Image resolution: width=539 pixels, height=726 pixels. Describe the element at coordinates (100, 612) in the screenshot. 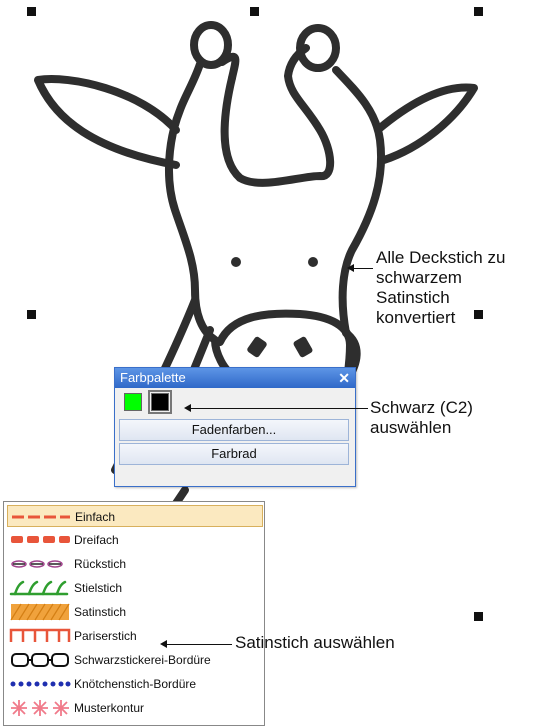

I see `list-item-label: Satinstich` at that location.